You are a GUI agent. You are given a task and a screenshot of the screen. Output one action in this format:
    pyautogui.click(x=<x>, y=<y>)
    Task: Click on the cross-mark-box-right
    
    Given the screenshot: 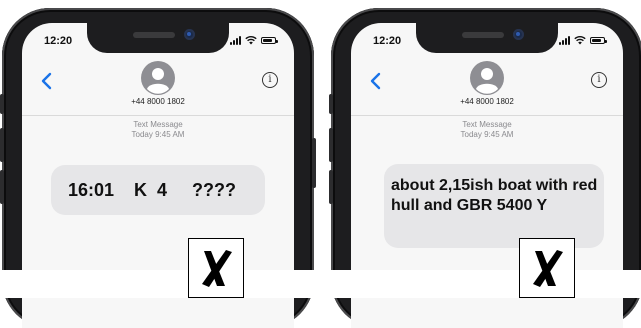 What is the action you would take?
    pyautogui.click(x=547, y=268)
    